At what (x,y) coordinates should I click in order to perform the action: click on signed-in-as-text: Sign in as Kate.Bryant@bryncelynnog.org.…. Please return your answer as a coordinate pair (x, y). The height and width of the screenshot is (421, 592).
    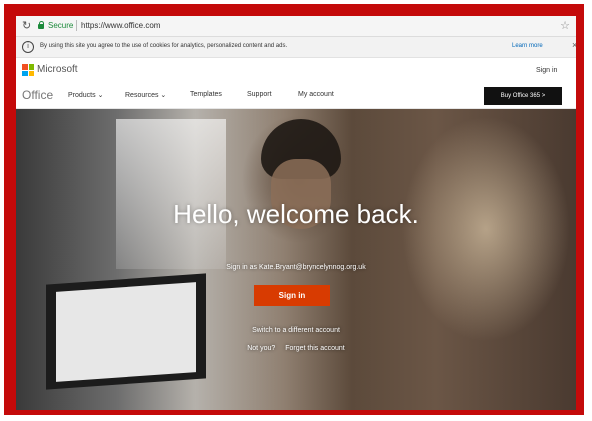
    Looking at the image, I should click on (296, 267).